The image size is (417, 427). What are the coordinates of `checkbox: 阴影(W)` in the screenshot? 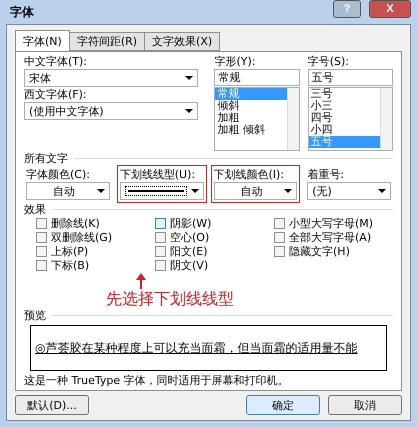 It's located at (214, 223).